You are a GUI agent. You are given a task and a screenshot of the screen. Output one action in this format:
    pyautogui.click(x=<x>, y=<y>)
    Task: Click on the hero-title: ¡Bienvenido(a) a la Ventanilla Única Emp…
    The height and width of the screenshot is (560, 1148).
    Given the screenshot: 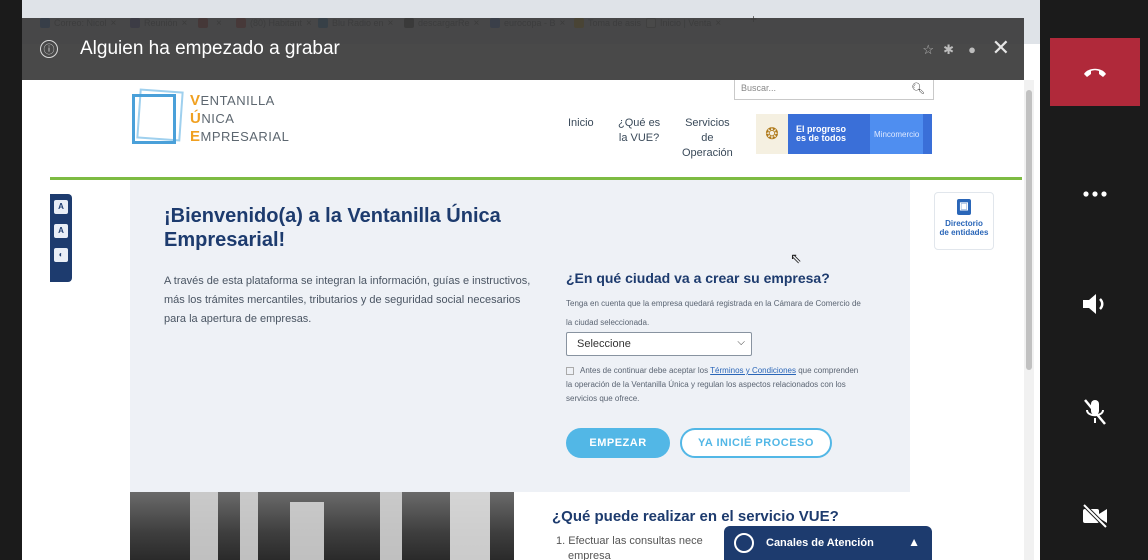 What is the action you would take?
    pyautogui.click(x=332, y=228)
    